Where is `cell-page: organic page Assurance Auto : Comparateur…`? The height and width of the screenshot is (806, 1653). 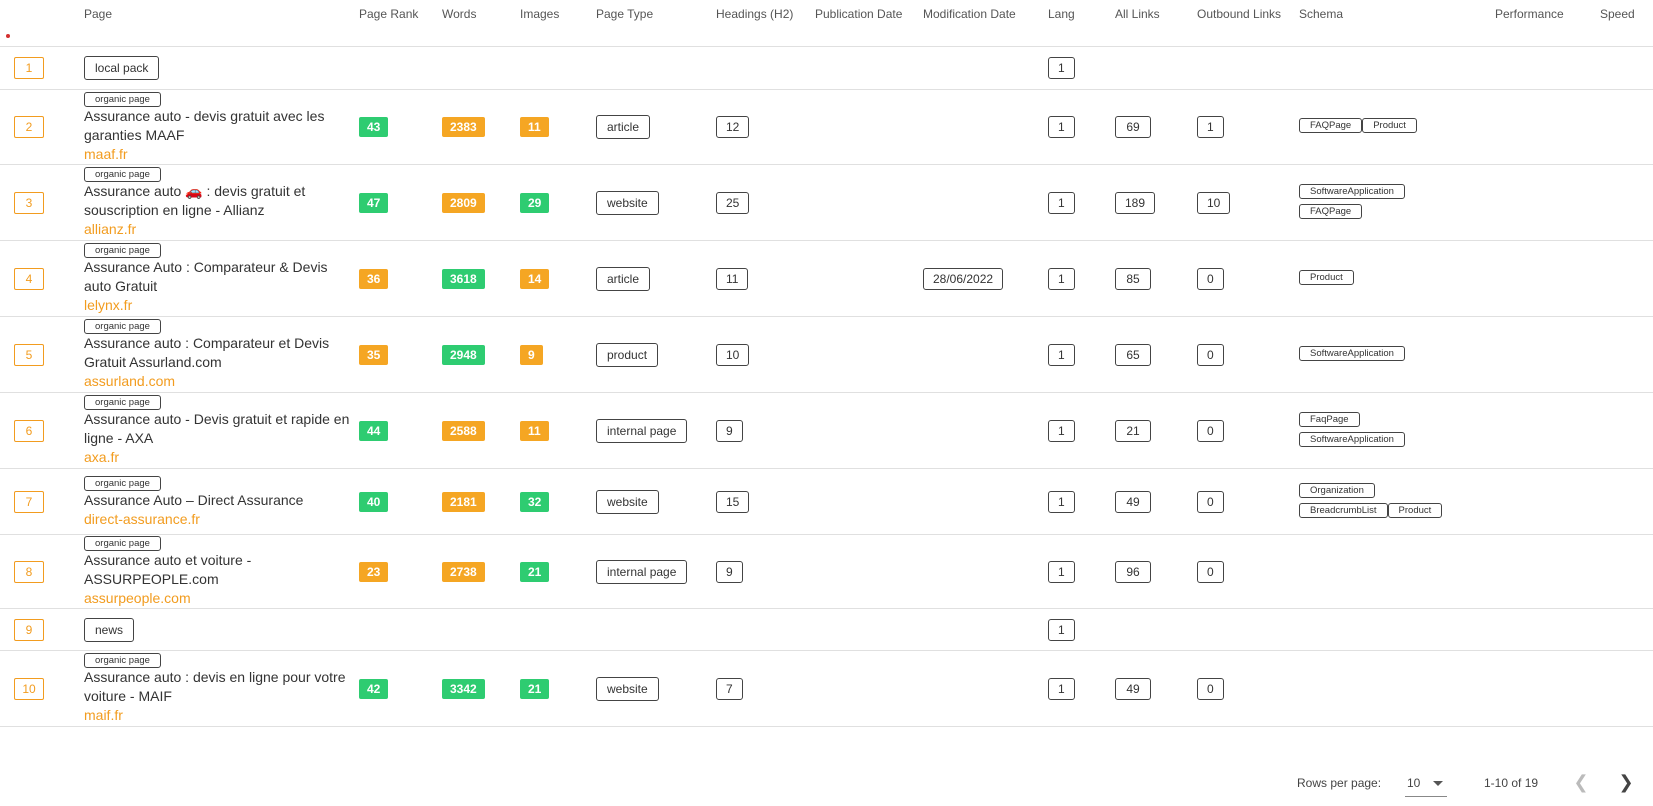 cell-page: organic page Assurance Auto : Comparateur… is located at coordinates (217, 278).